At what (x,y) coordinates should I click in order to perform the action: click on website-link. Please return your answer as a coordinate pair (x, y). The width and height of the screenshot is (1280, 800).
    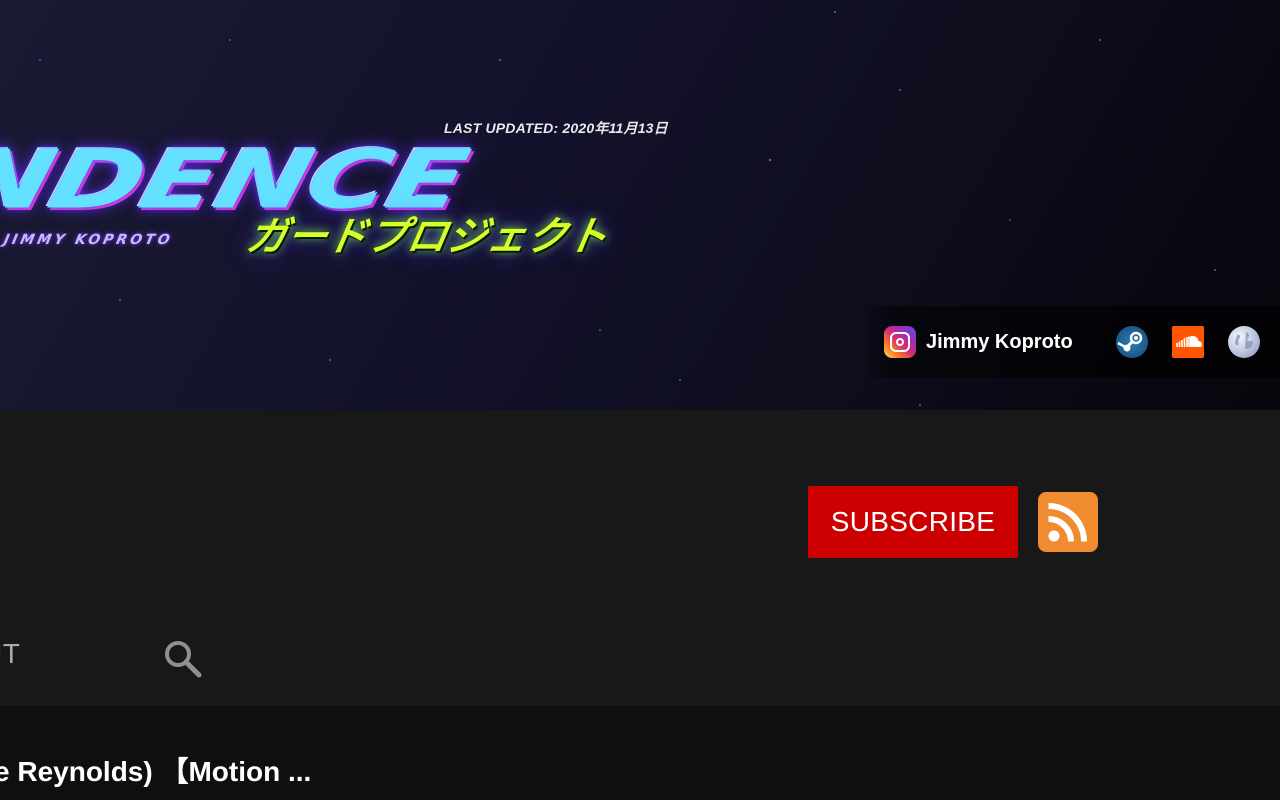
    Looking at the image, I should click on (1244, 342).